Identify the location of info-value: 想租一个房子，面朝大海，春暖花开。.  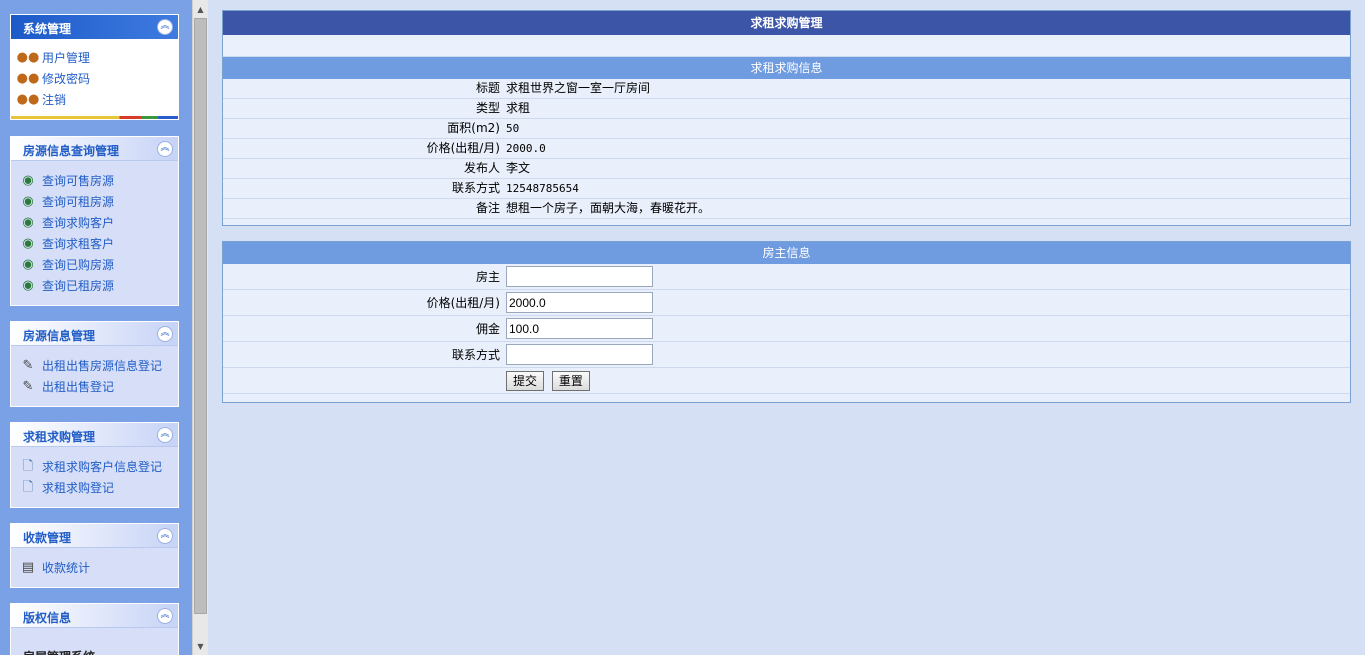
(608, 208).